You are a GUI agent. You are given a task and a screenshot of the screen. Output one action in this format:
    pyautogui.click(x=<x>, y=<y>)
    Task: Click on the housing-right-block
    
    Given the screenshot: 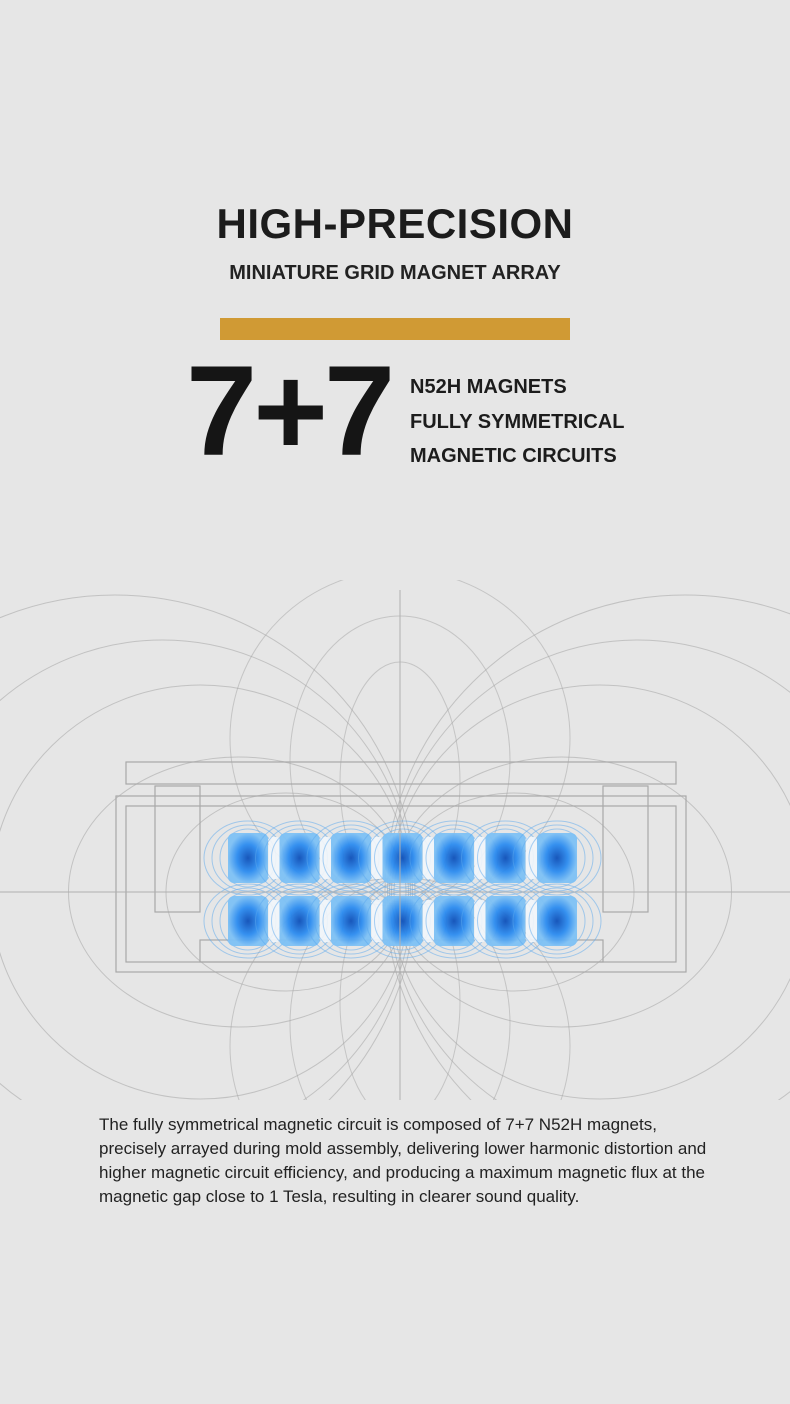 What is the action you would take?
    pyautogui.click(x=625, y=849)
    